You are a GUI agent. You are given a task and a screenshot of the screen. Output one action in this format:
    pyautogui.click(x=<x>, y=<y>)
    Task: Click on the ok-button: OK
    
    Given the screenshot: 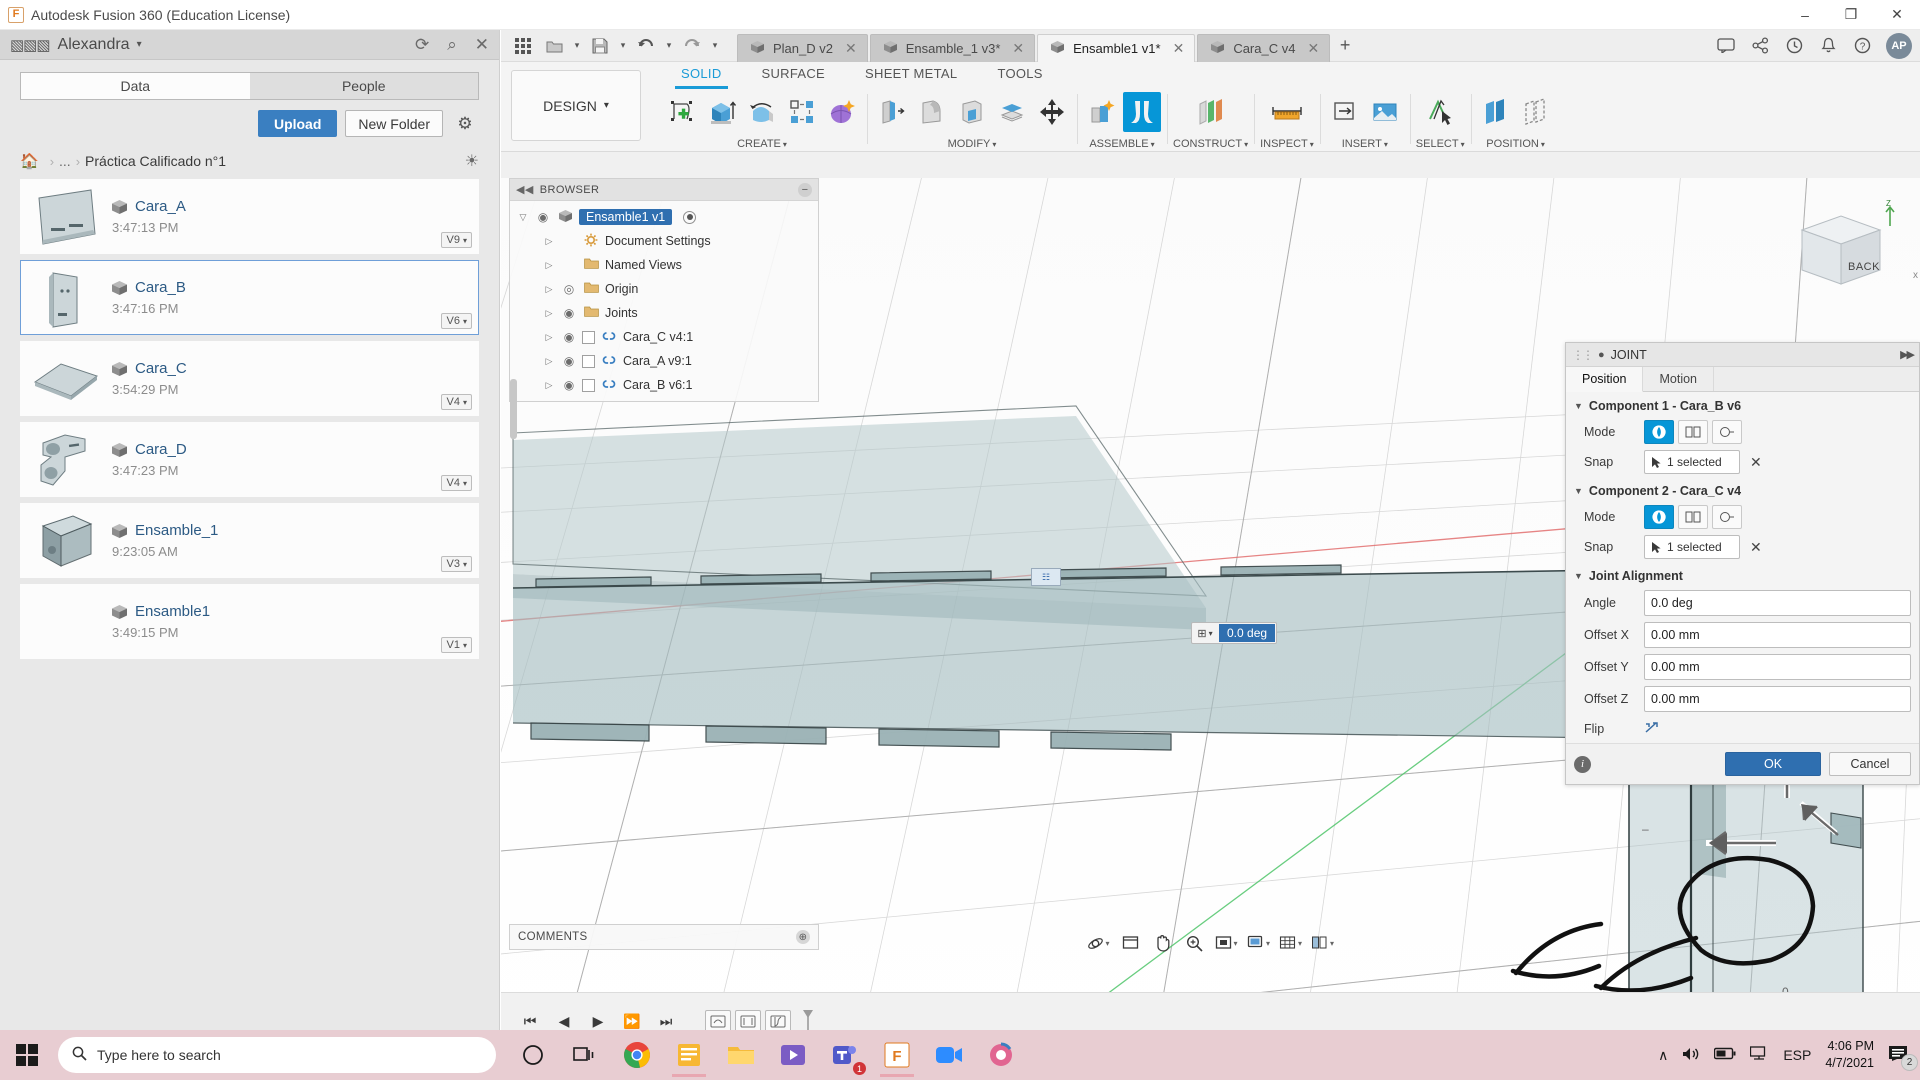 What is the action you would take?
    pyautogui.click(x=1773, y=764)
    